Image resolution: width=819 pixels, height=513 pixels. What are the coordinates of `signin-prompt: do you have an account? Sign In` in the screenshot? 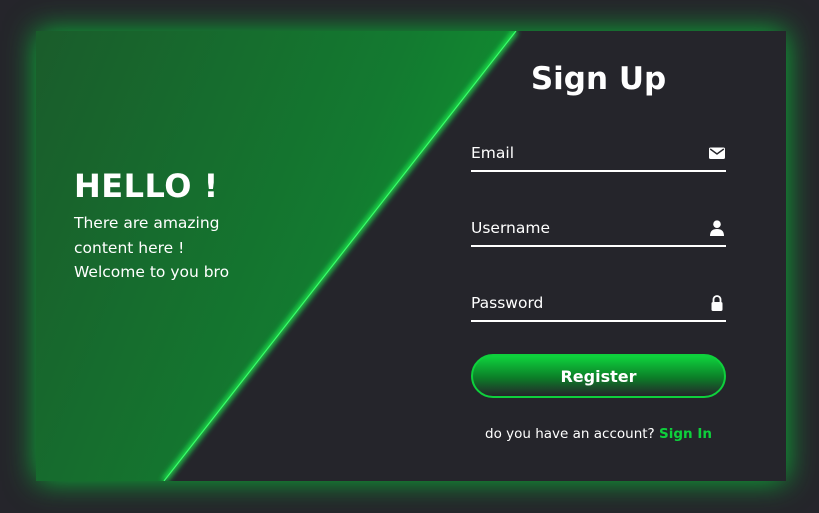 It's located at (598, 434).